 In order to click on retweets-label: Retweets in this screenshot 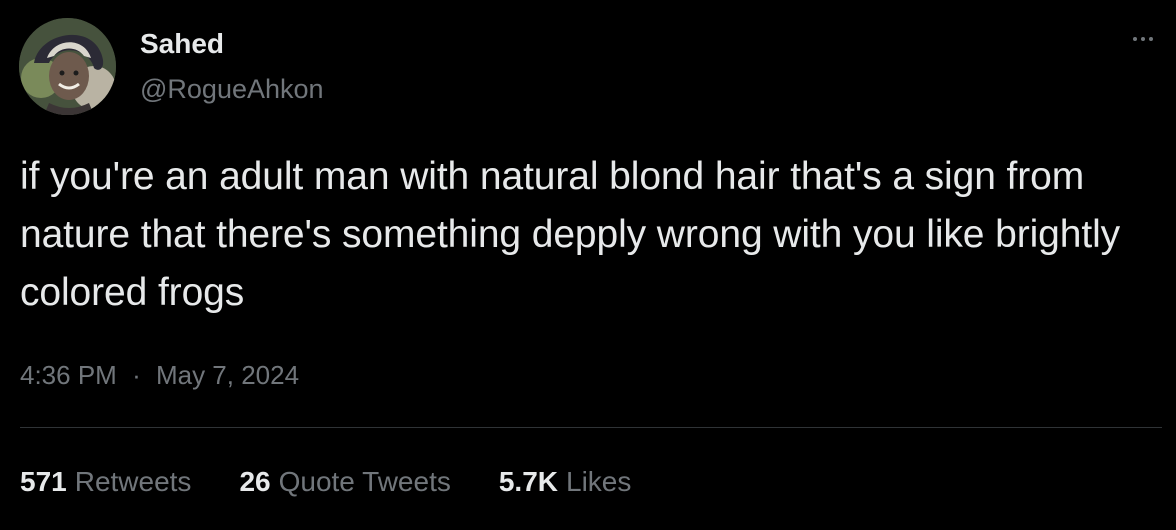, I will do `click(133, 481)`.